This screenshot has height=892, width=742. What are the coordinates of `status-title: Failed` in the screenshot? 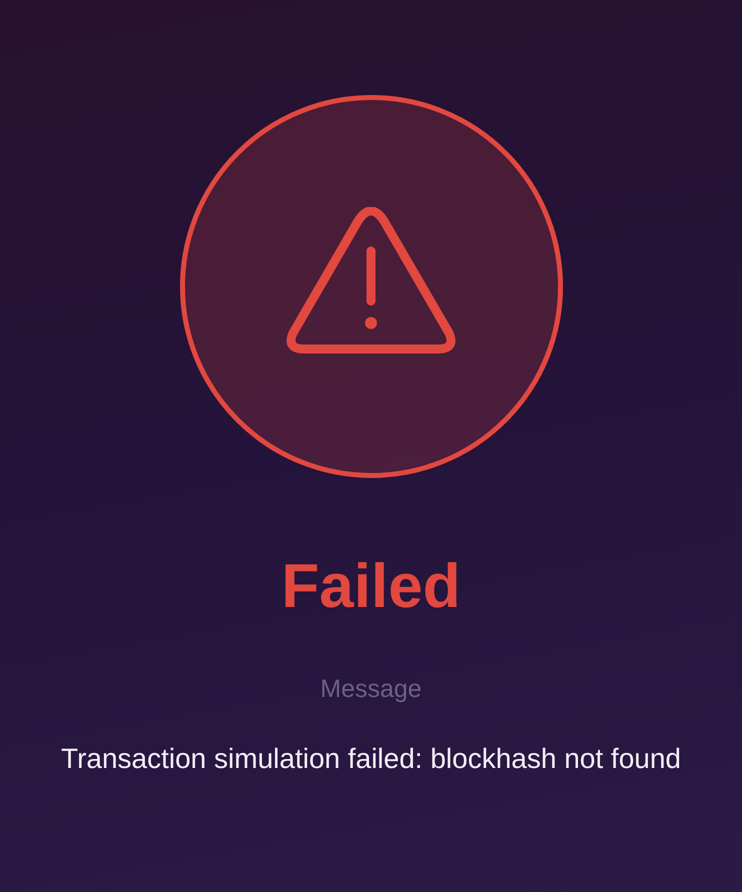 It's located at (371, 587).